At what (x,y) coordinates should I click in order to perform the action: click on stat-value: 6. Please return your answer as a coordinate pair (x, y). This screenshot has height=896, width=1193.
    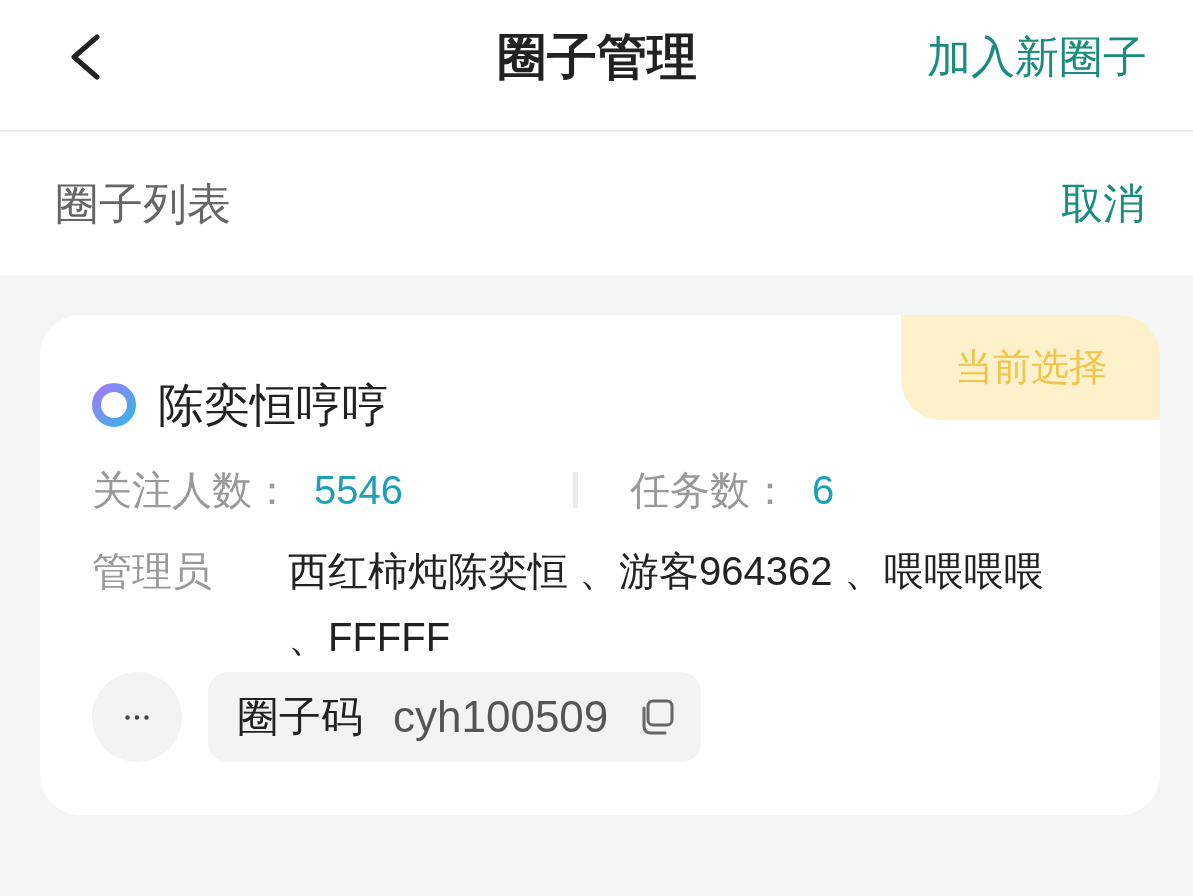
    Looking at the image, I should click on (823, 490).